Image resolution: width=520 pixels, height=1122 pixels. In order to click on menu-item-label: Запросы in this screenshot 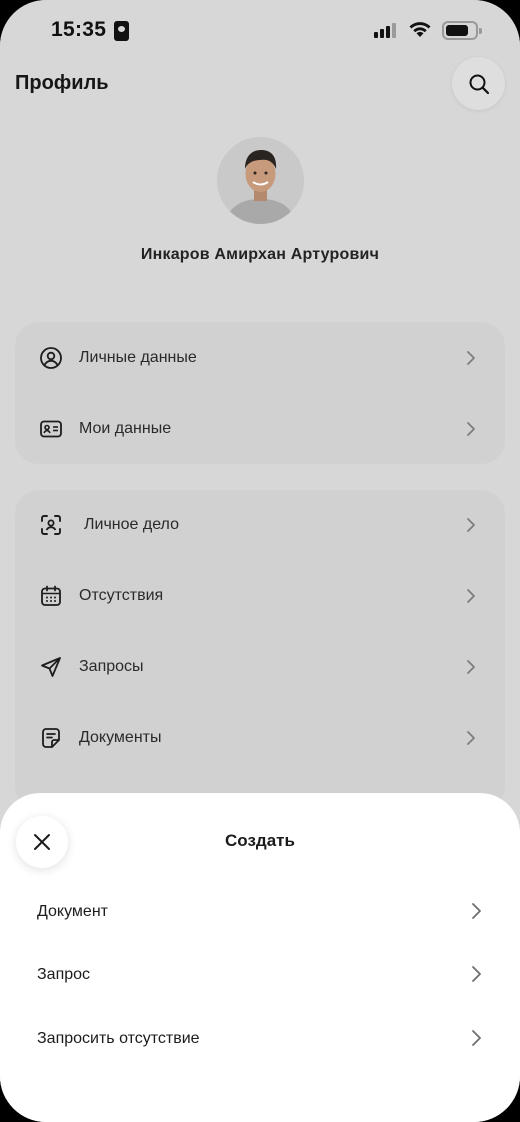, I will do `click(111, 666)`.